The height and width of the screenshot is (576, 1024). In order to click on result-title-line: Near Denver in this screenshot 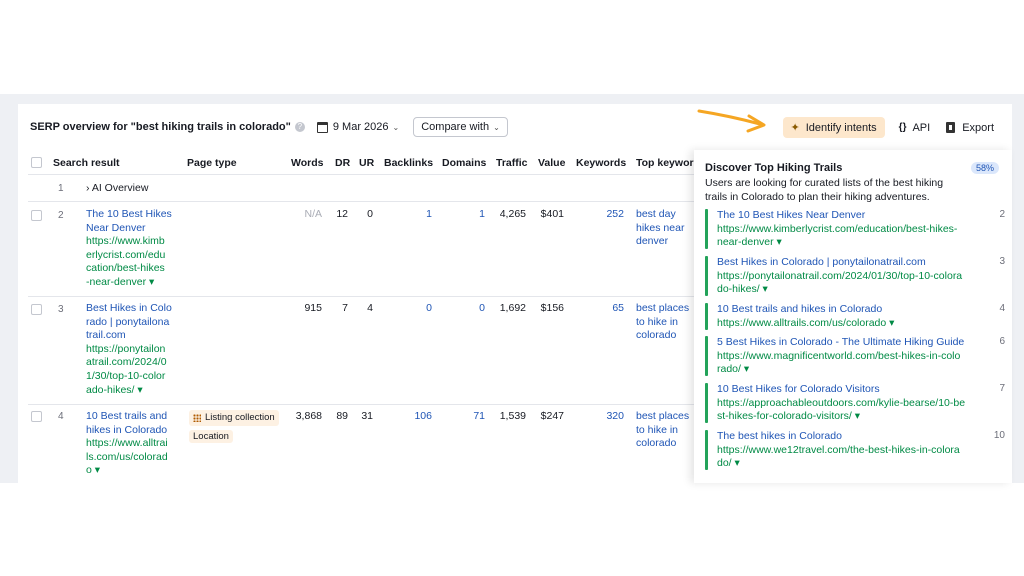, I will do `click(116, 227)`.